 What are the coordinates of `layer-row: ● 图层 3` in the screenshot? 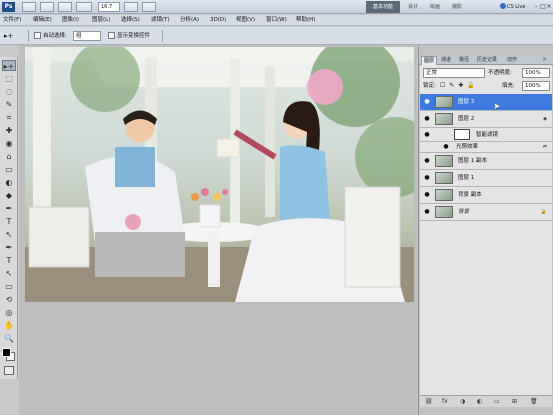 It's located at (486, 102).